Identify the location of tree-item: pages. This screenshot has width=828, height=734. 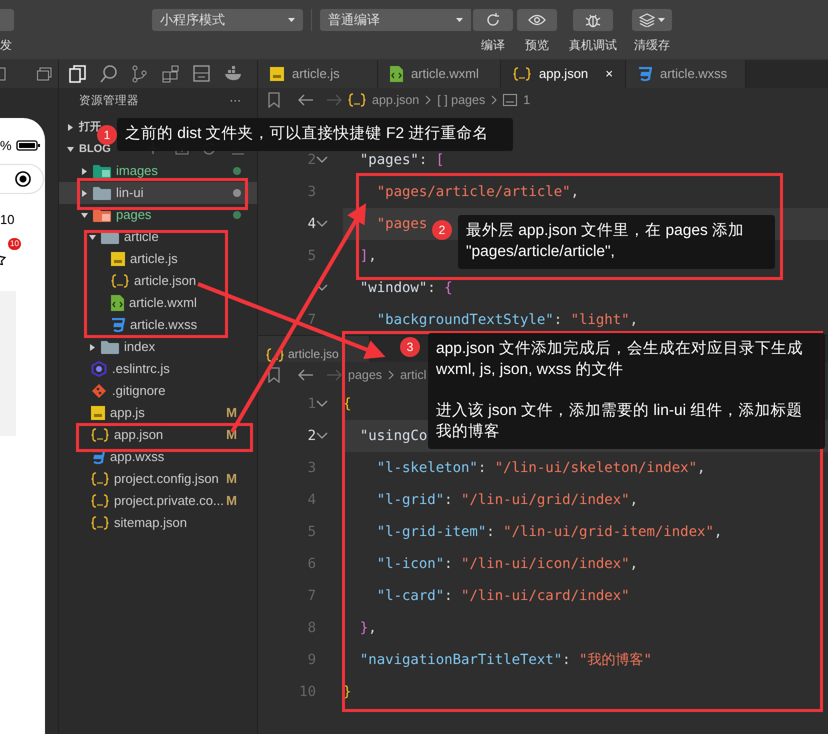
(158, 215).